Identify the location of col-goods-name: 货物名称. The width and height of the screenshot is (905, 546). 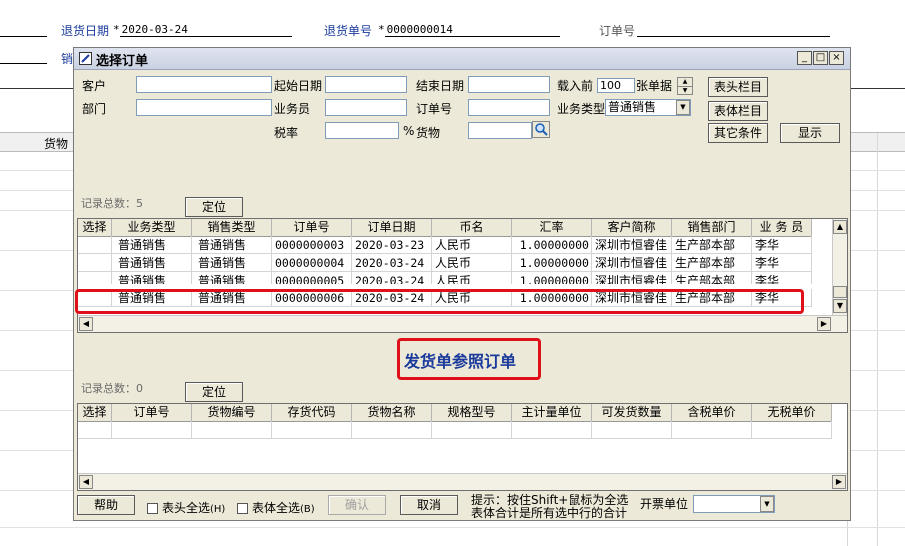
(392, 412).